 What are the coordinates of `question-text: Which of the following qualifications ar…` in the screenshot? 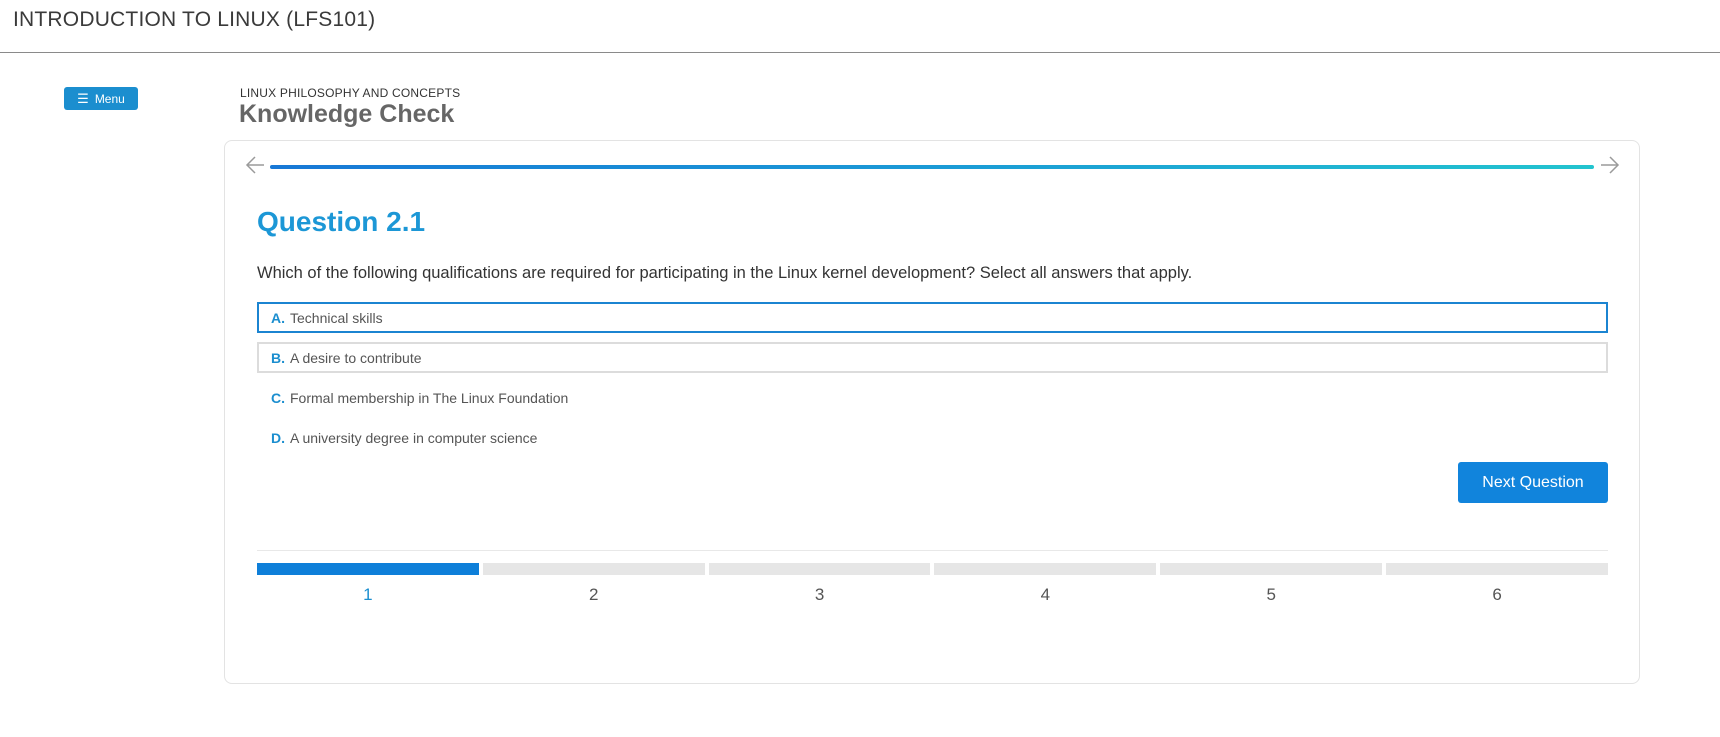 It's located at (725, 273).